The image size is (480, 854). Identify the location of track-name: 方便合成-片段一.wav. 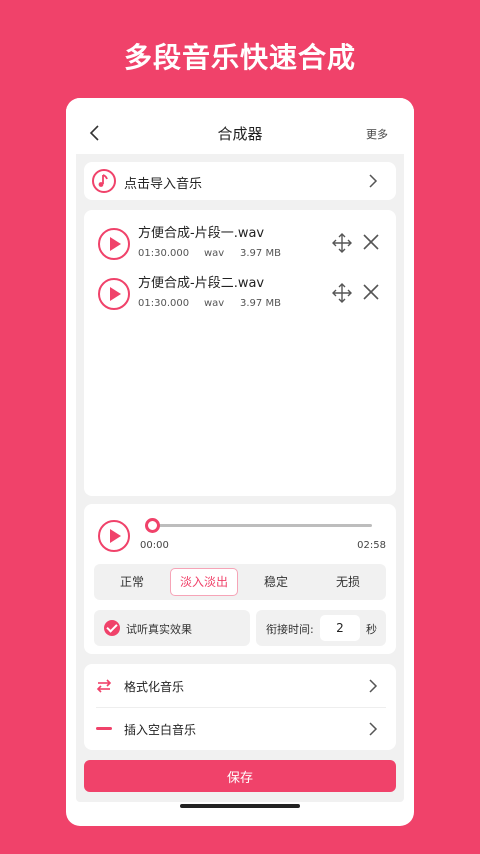
(201, 233).